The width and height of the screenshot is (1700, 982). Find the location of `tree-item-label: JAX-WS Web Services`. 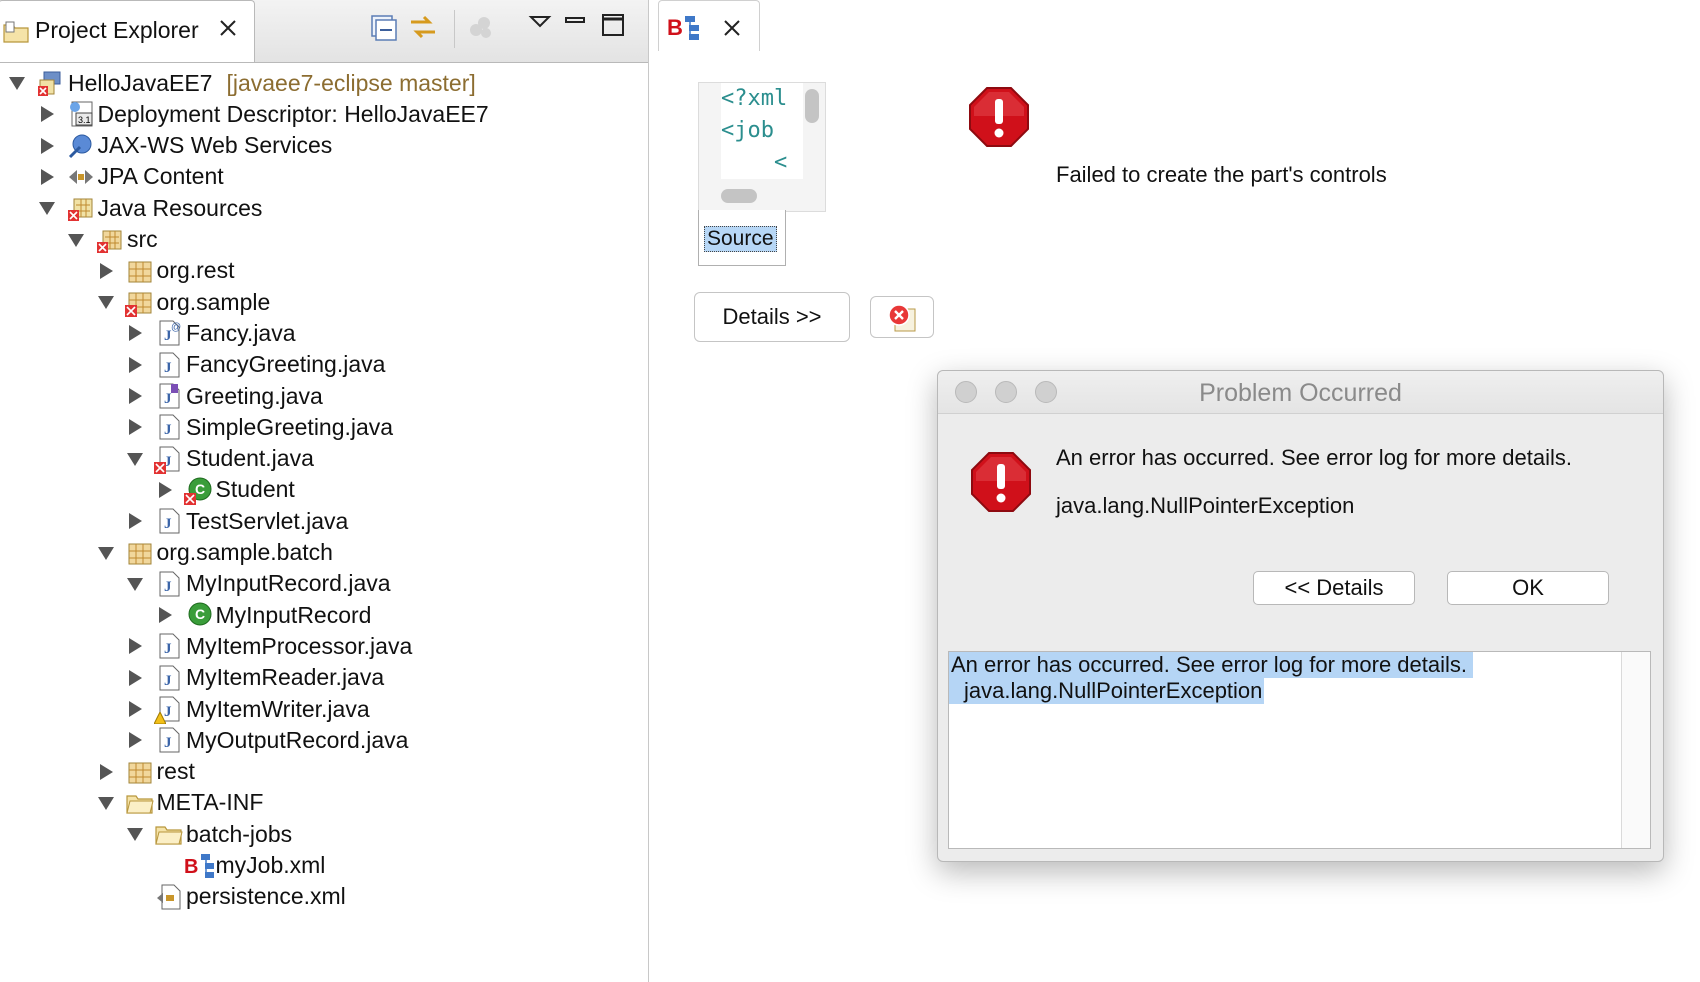

tree-item-label: JAX-WS Web Services is located at coordinates (215, 145).